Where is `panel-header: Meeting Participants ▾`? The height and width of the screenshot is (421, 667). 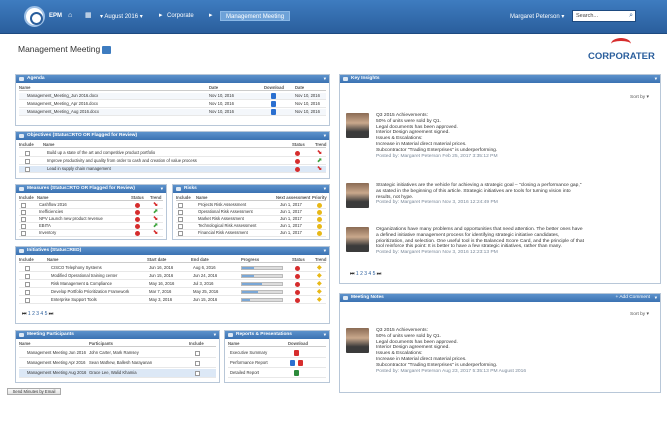
panel-header: Meeting Participants ▾ is located at coordinates (117, 335).